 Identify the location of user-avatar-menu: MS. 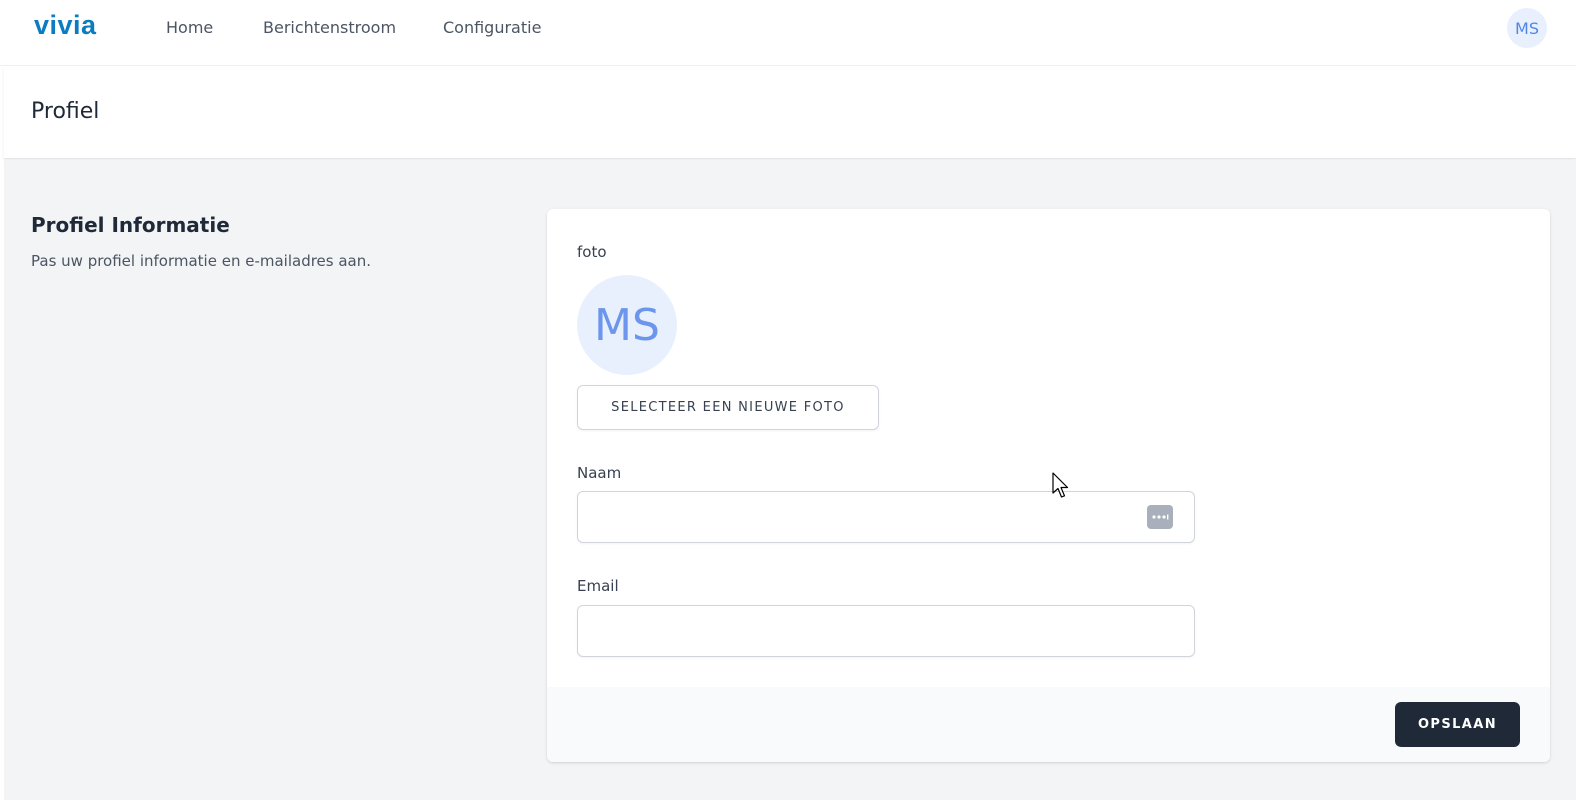
(1527, 28).